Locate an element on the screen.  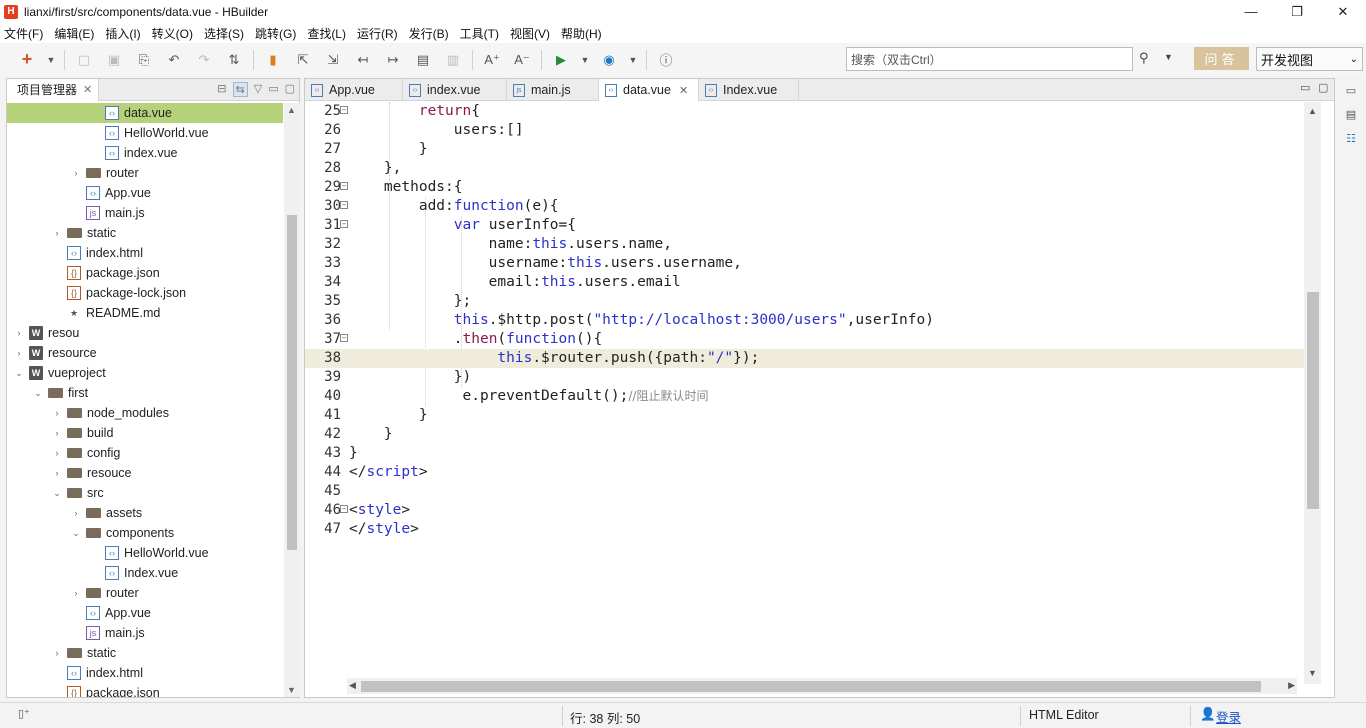
menu-item: 运行(R) is located at coordinates (377, 33).